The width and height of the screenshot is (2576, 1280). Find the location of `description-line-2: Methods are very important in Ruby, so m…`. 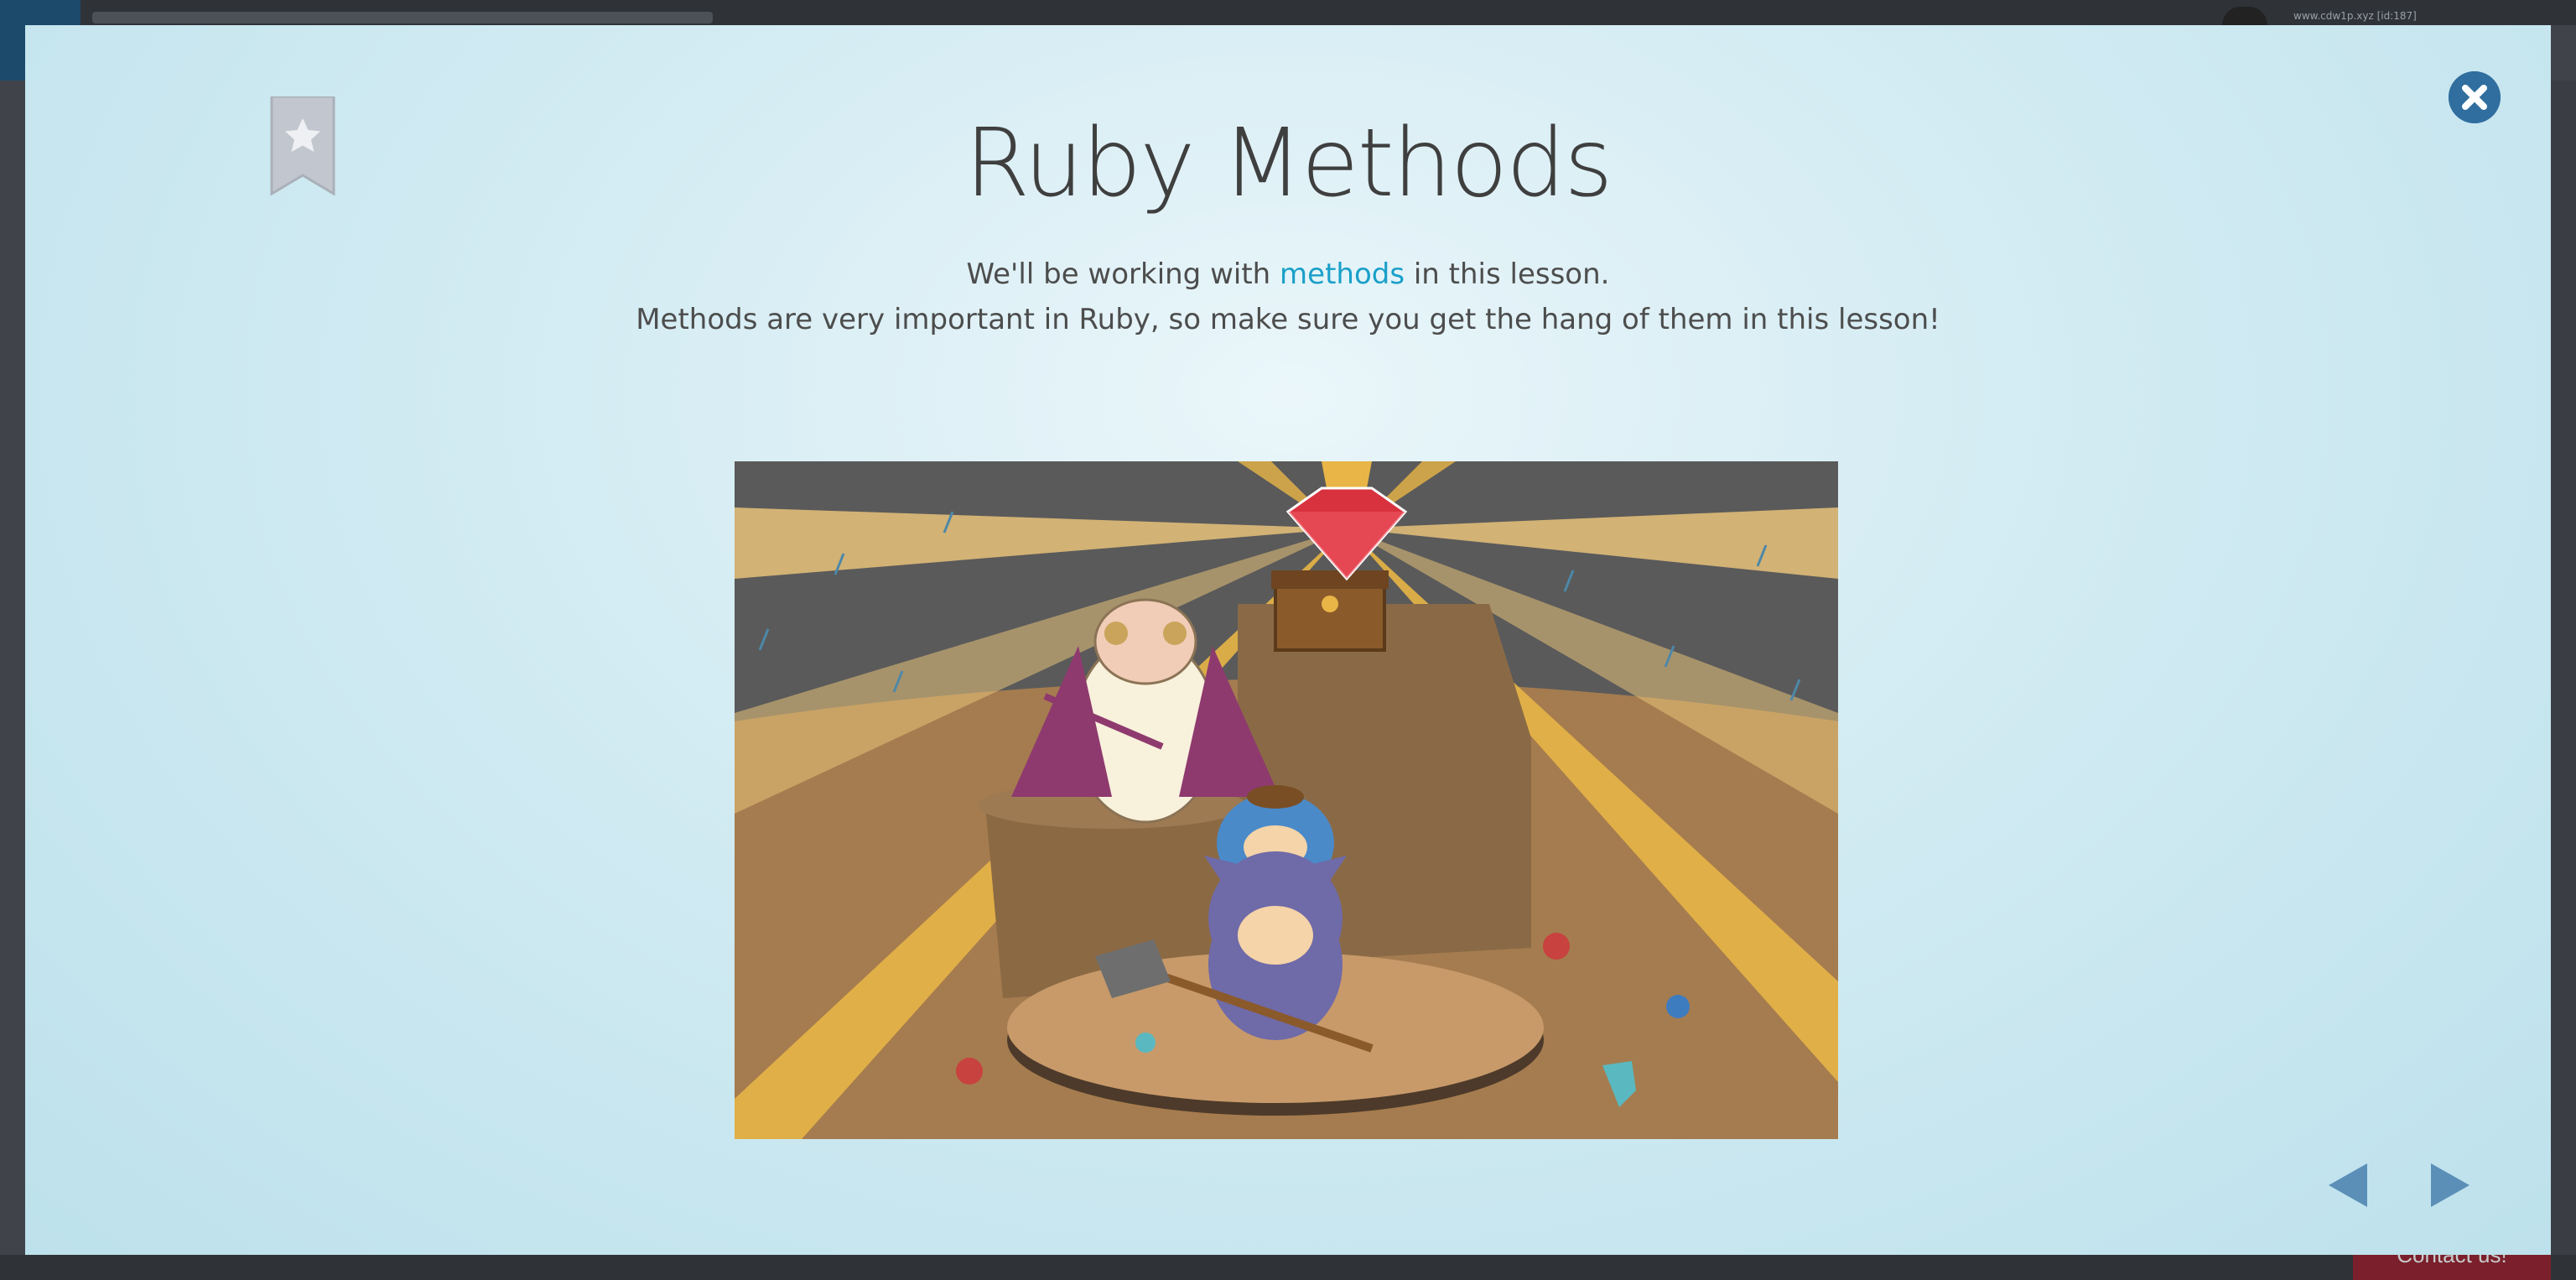

description-line-2: Methods are very important in Ruby, so m… is located at coordinates (1288, 319).